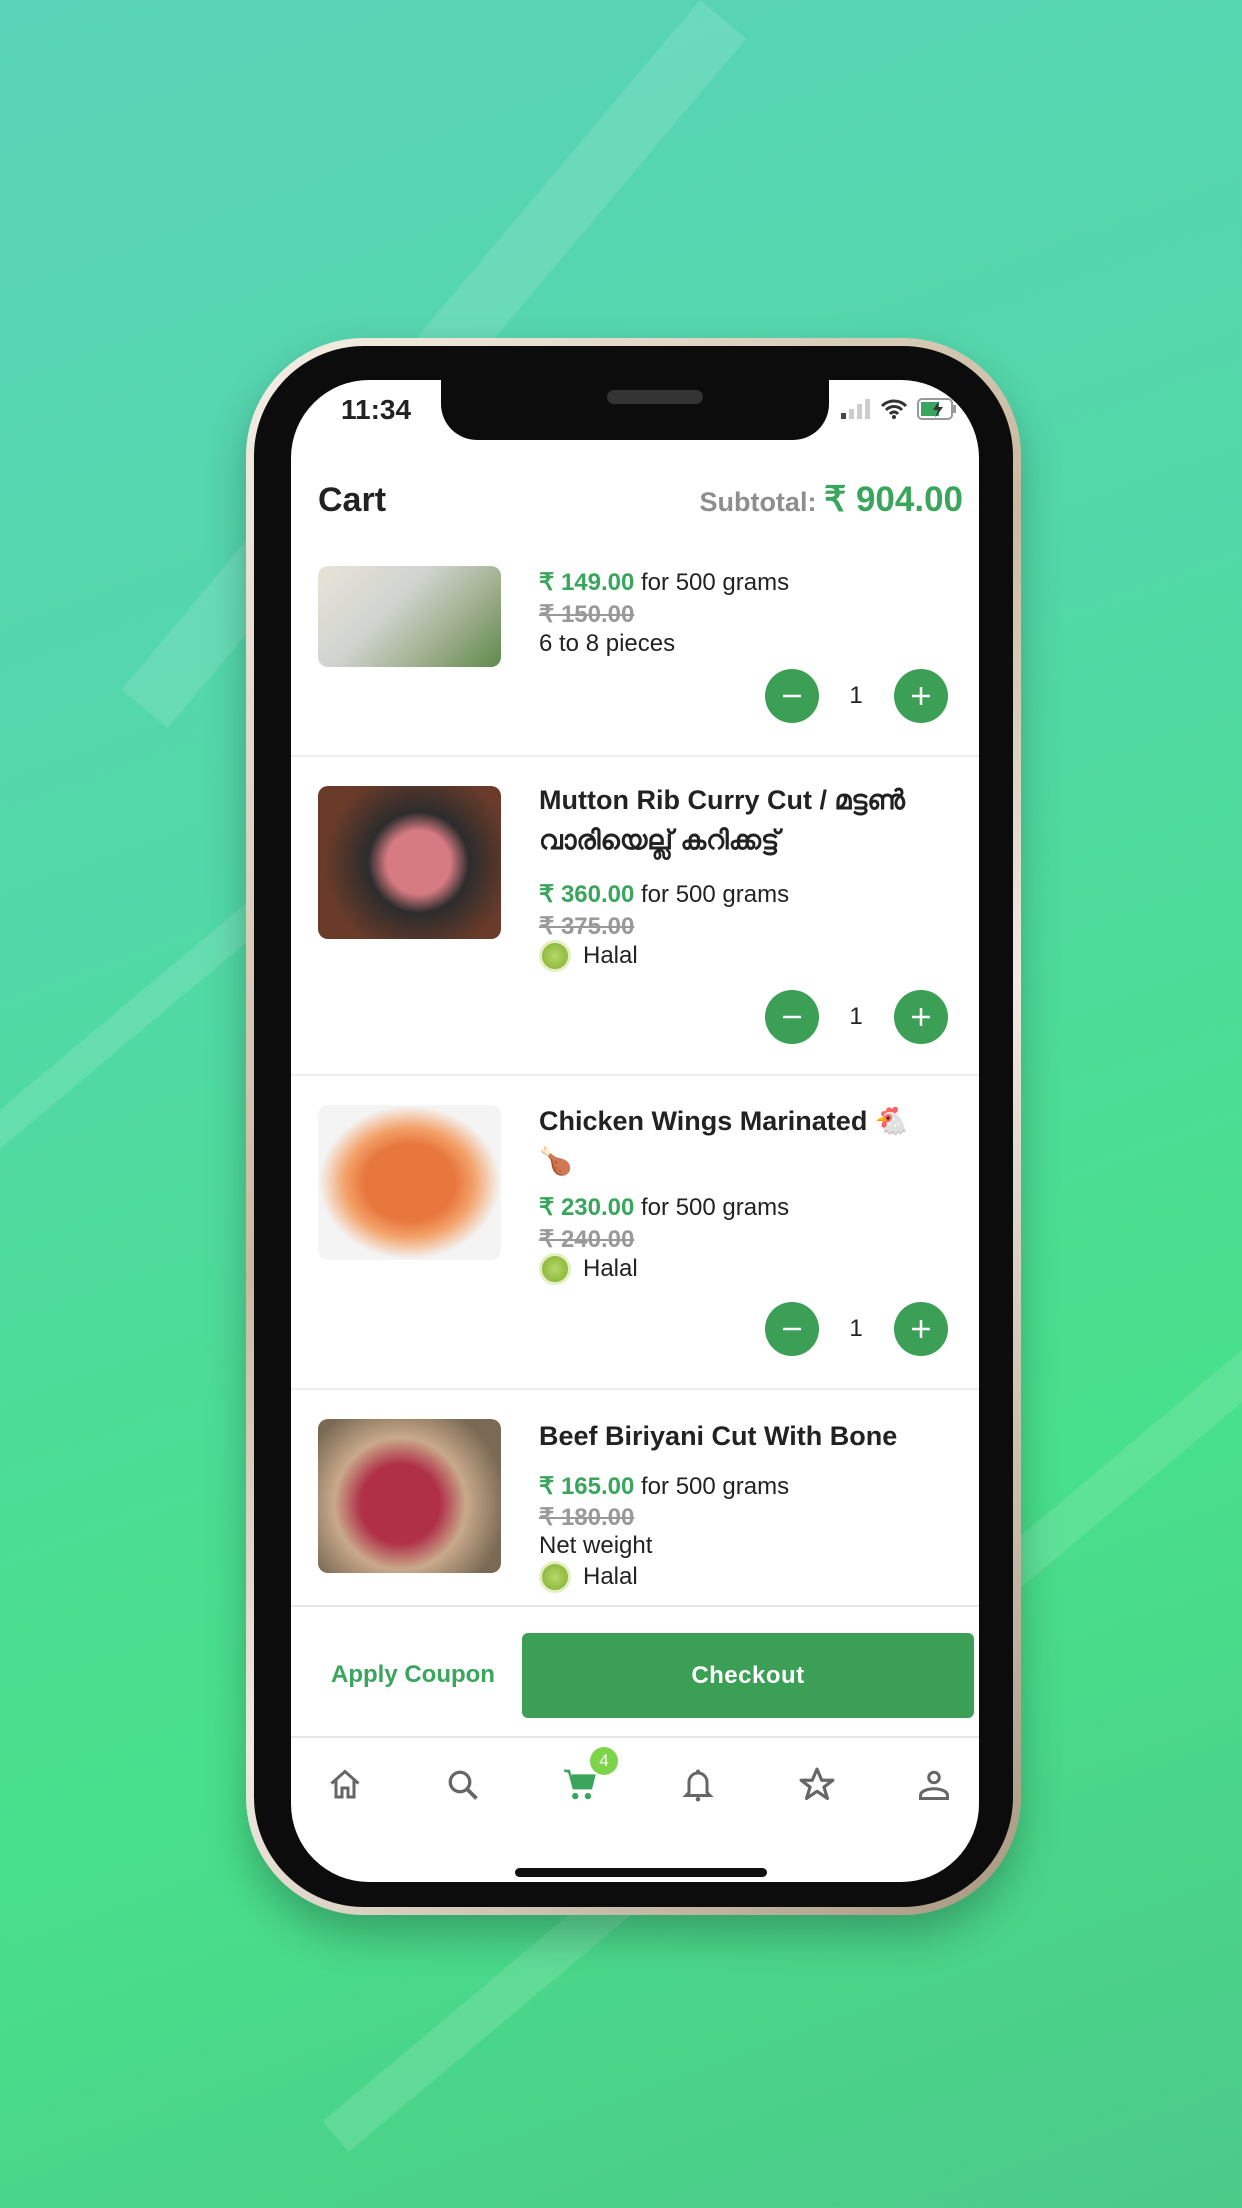 This screenshot has height=2208, width=1242. What do you see at coordinates (641, 1872) in the screenshot?
I see `home-indicator` at bounding box center [641, 1872].